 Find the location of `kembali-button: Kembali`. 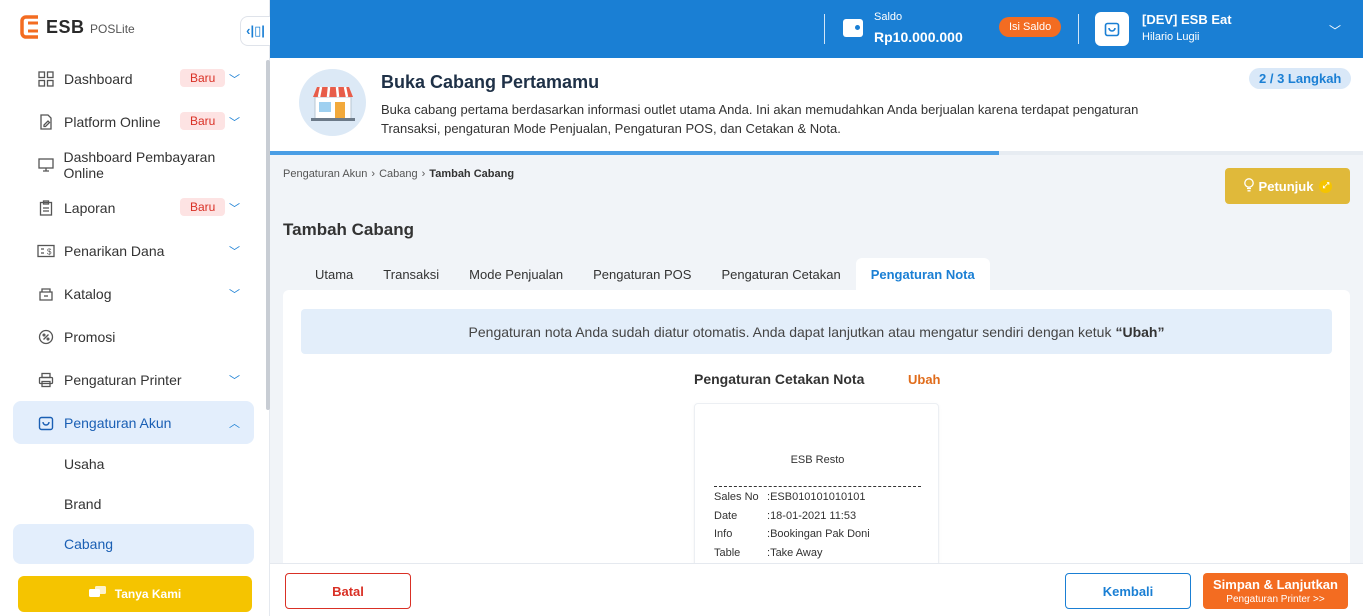

kembali-button: Kembali is located at coordinates (1128, 591).